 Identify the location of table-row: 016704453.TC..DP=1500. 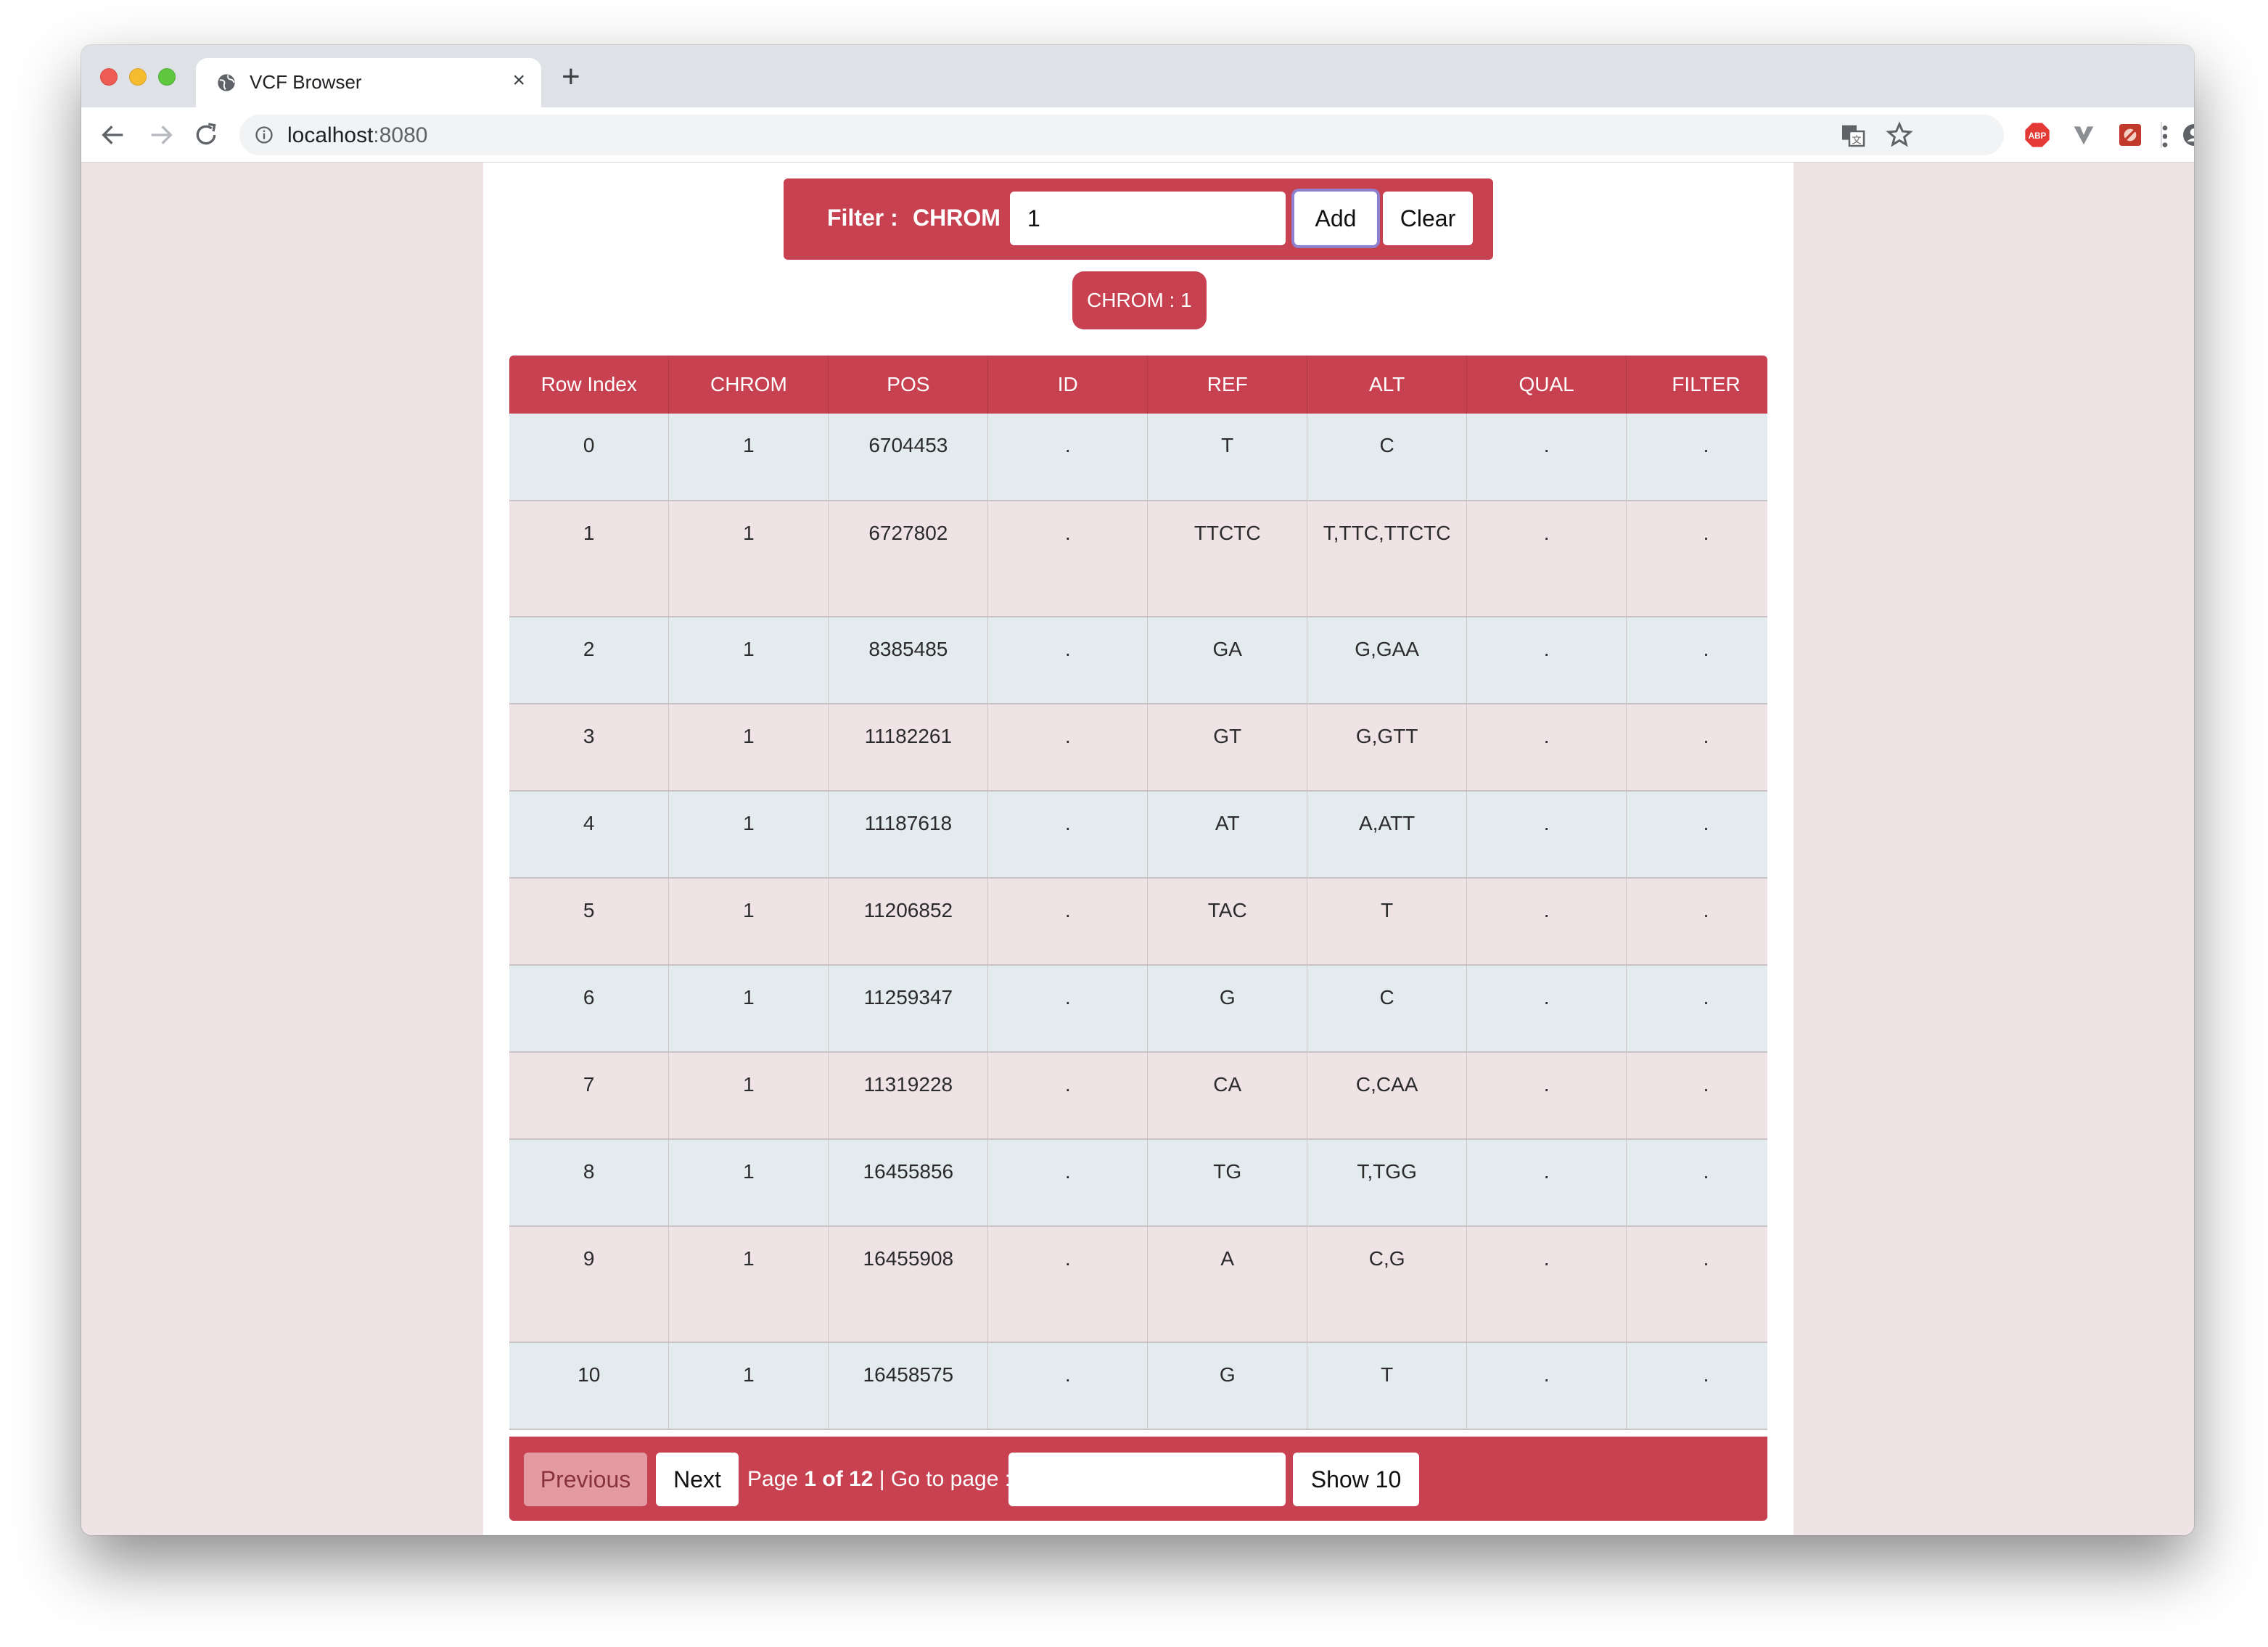
(1138, 457).